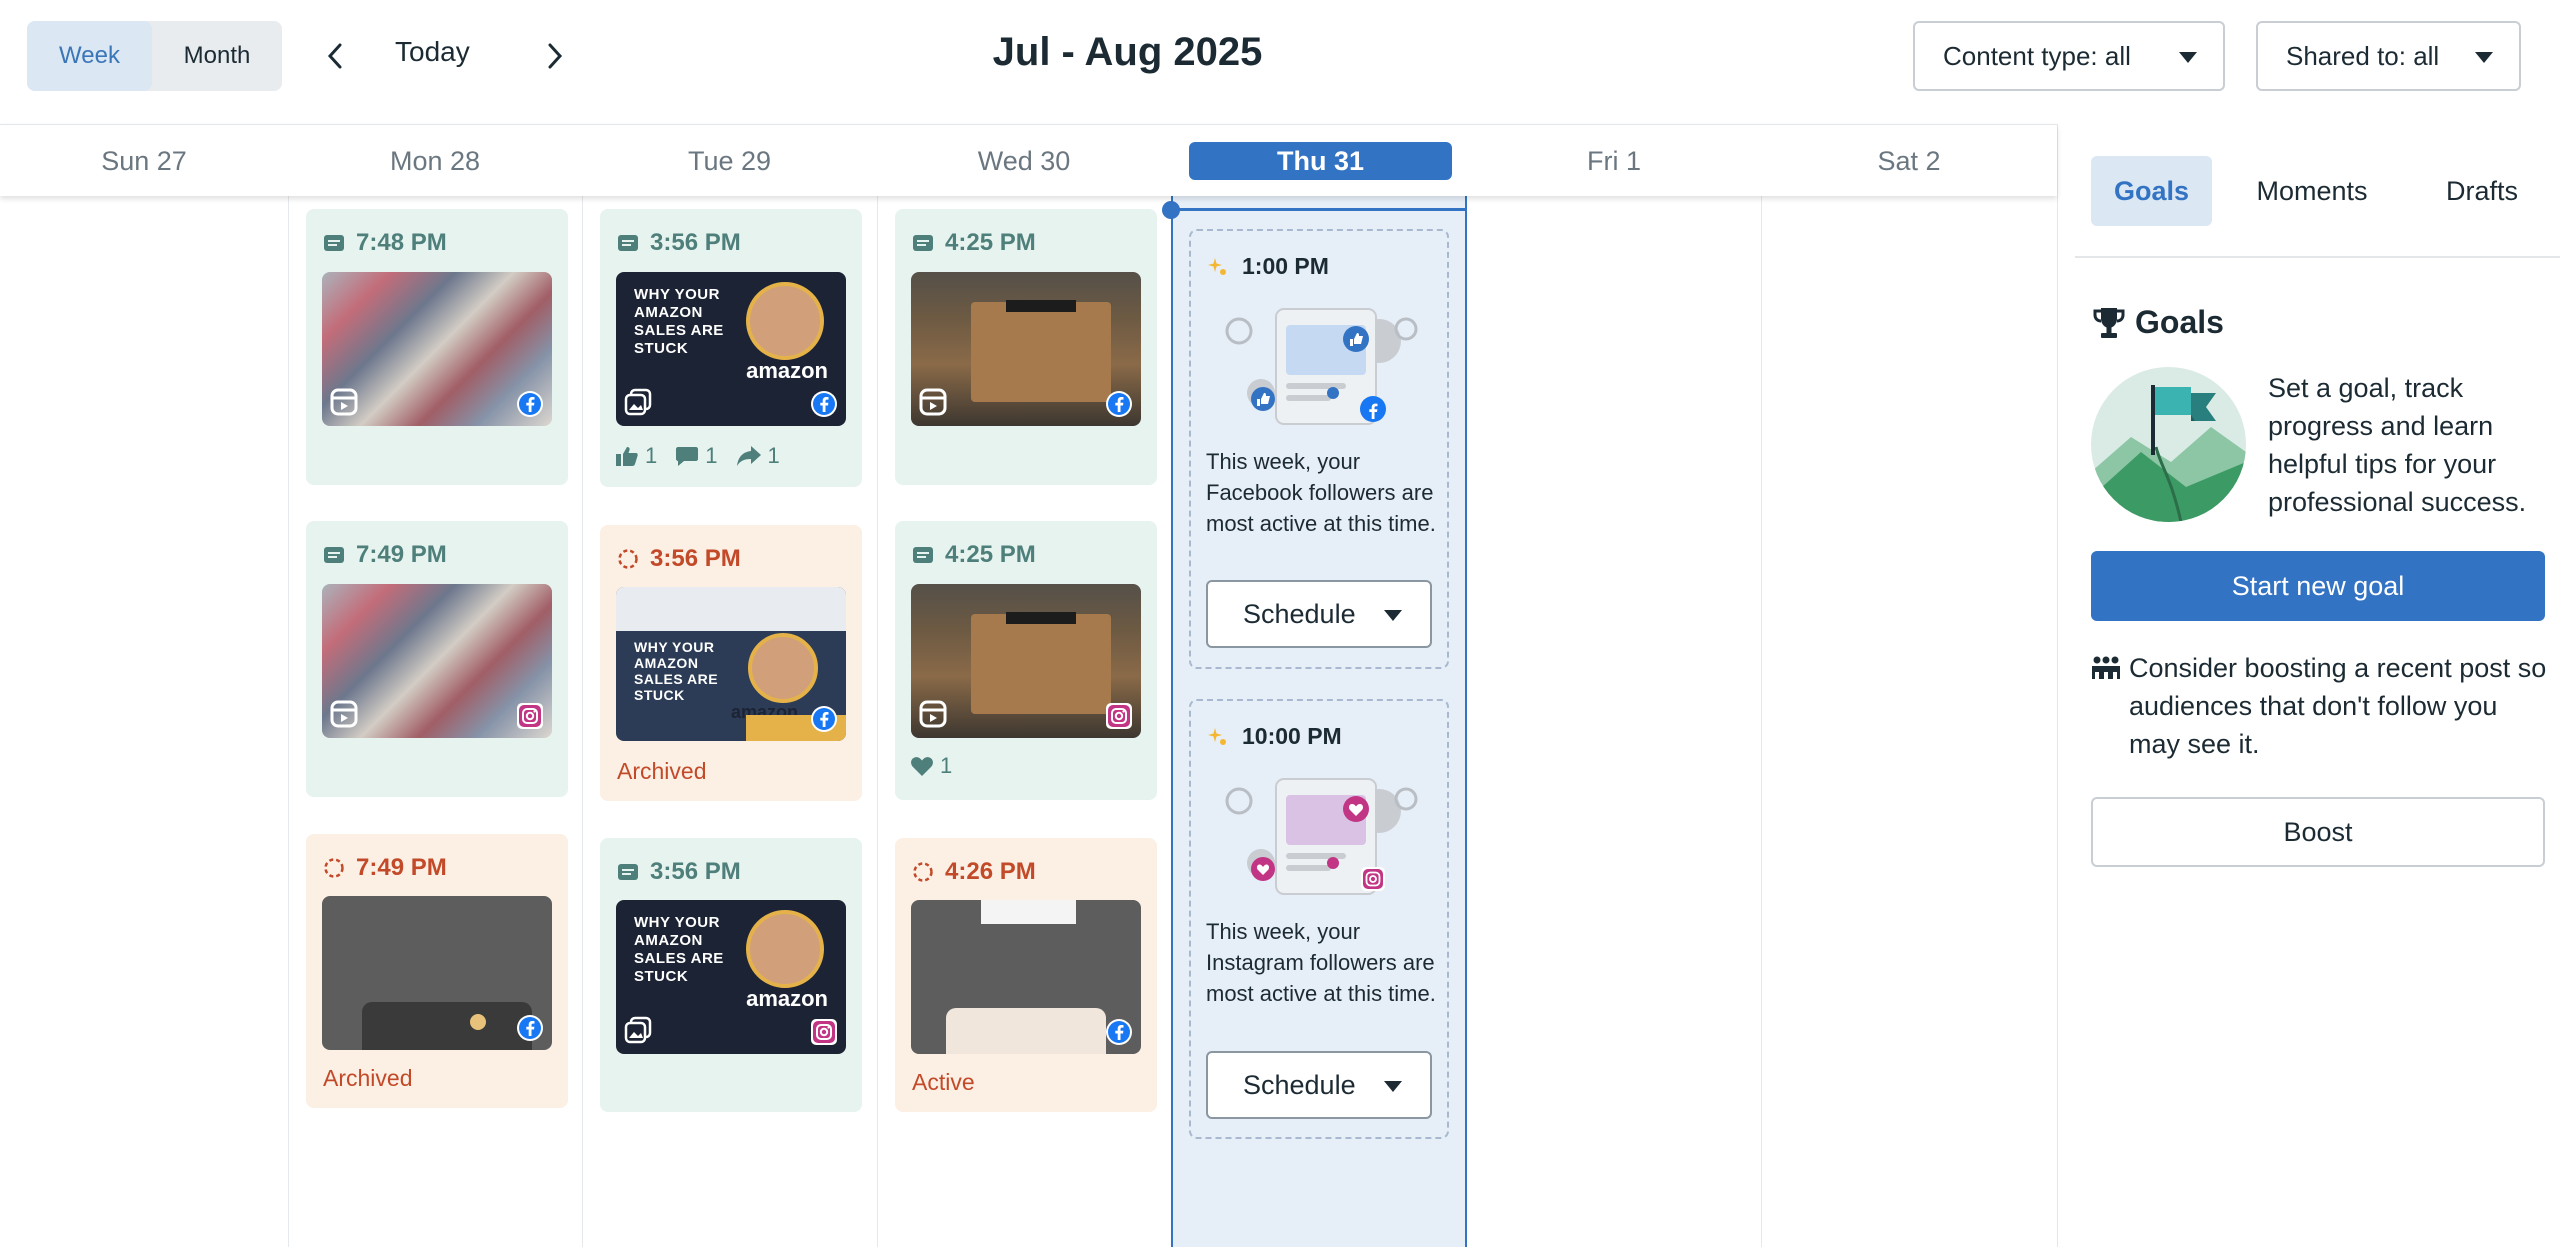  What do you see at coordinates (638, 402) in the screenshot?
I see `carousel-icon` at bounding box center [638, 402].